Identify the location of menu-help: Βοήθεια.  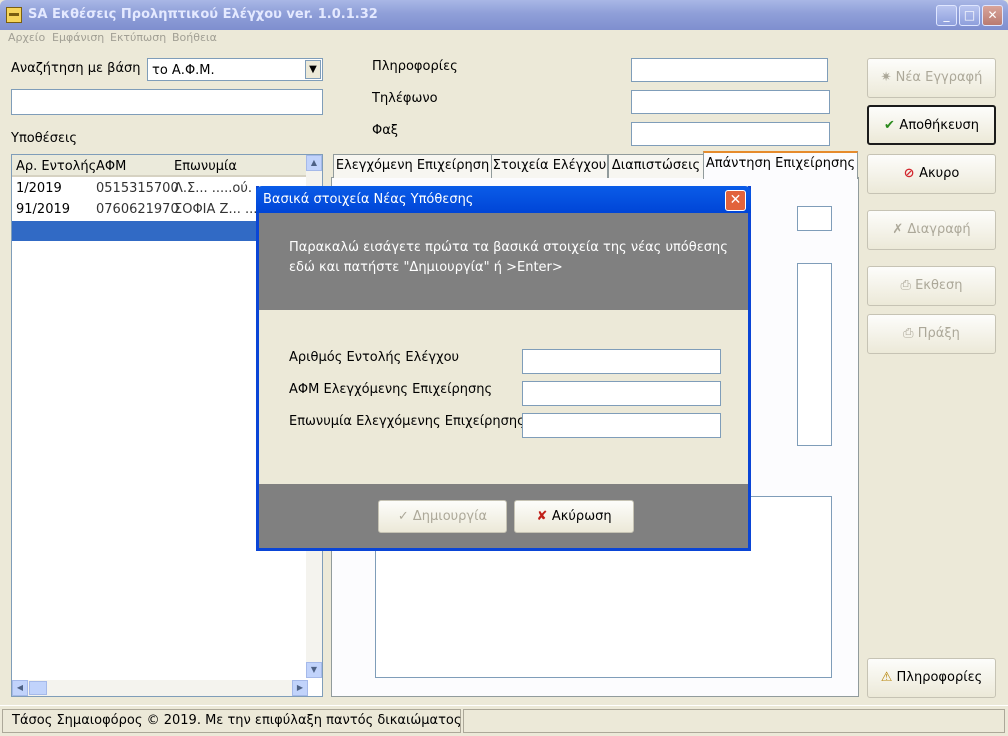
(194, 37).